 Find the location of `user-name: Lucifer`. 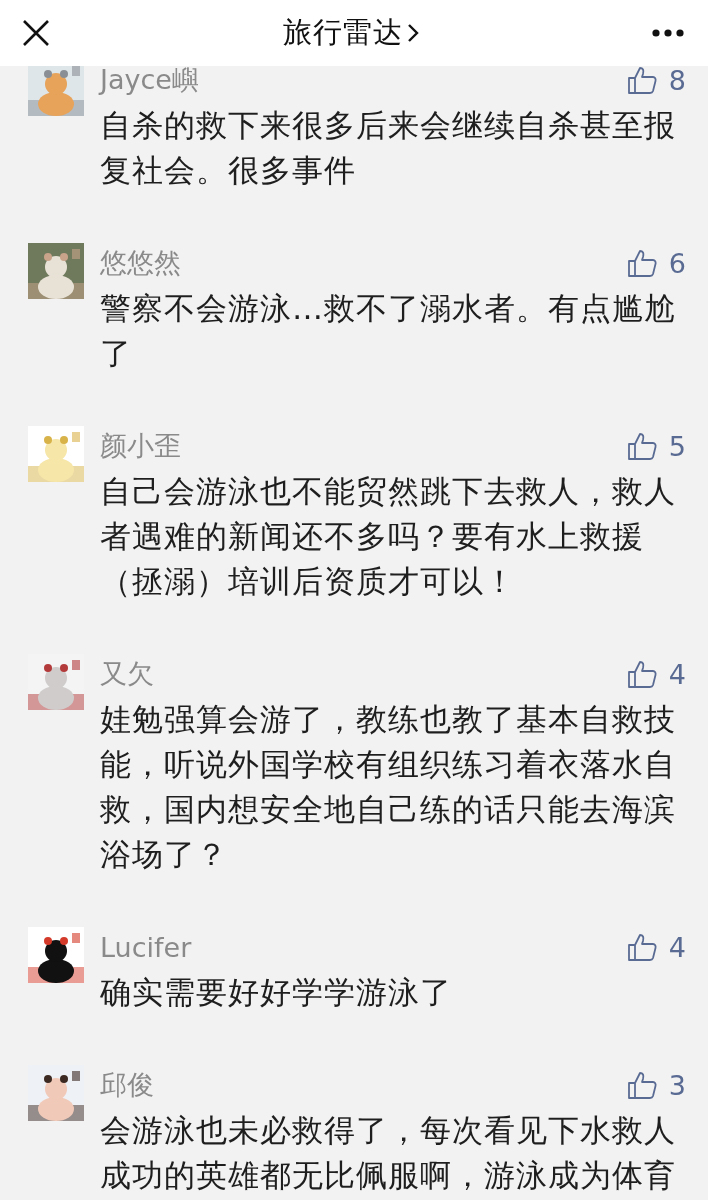

user-name: Lucifer is located at coordinates (146, 947).